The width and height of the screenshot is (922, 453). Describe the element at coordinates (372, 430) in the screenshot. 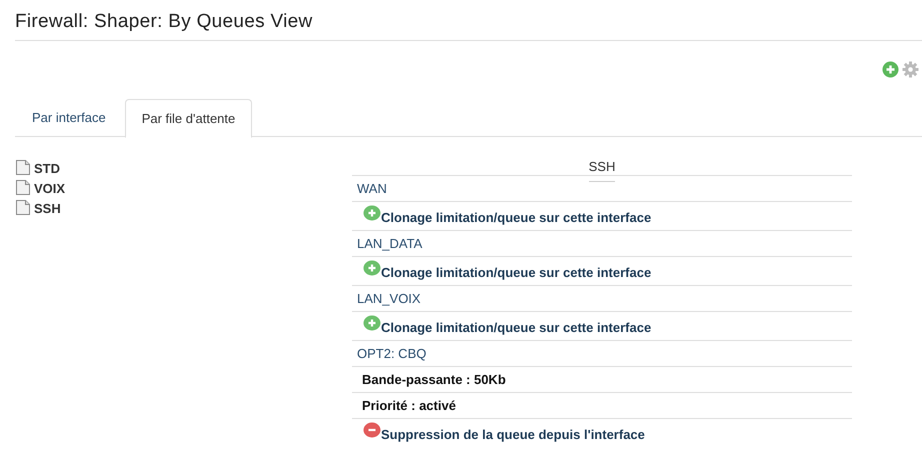

I see `remove-icon` at that location.